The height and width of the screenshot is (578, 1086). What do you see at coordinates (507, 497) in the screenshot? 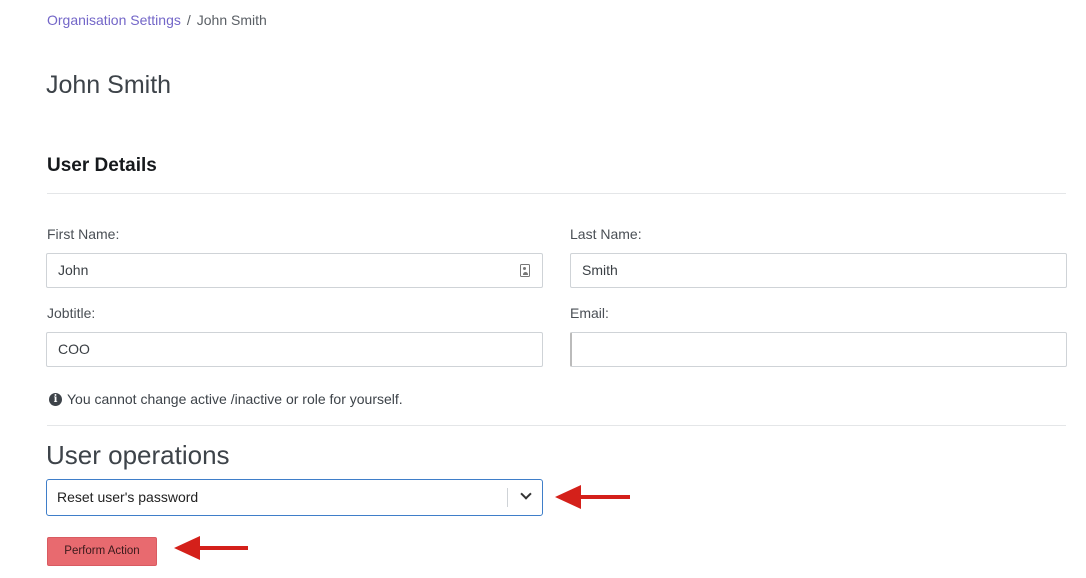
I see `select-separator` at bounding box center [507, 497].